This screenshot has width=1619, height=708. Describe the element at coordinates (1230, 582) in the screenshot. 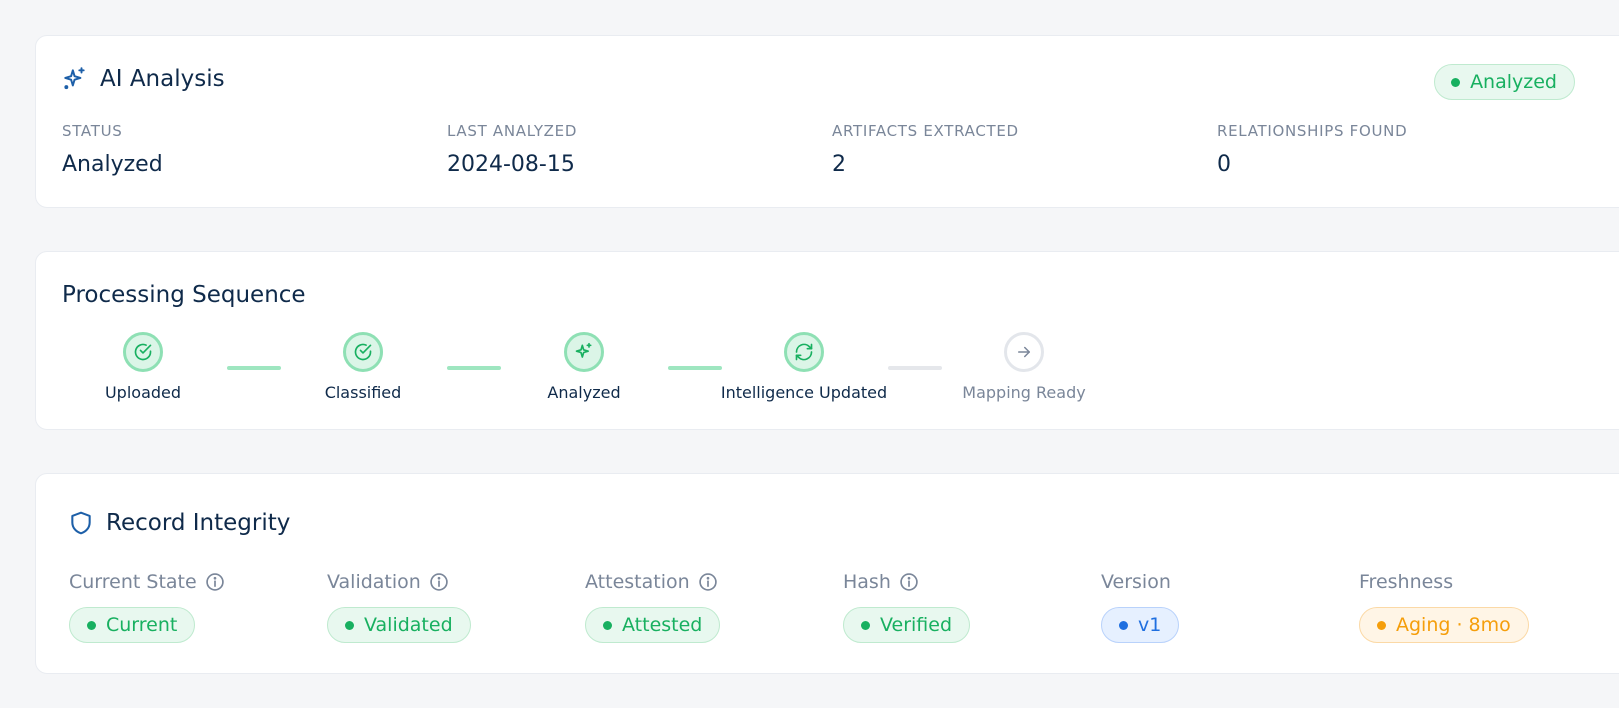

I see `integrity-label-row: Version` at that location.